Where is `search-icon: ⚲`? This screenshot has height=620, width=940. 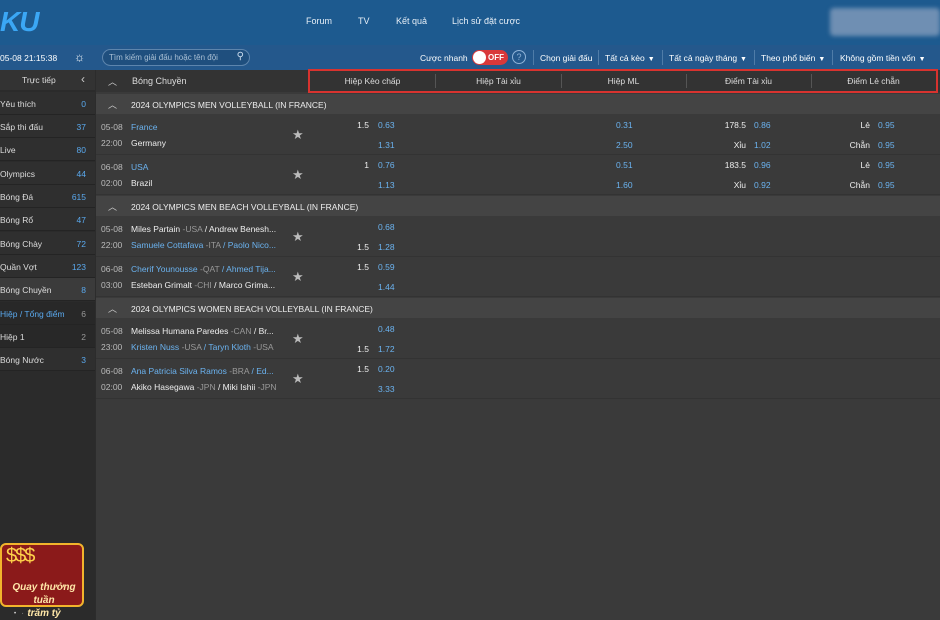 search-icon: ⚲ is located at coordinates (240, 56).